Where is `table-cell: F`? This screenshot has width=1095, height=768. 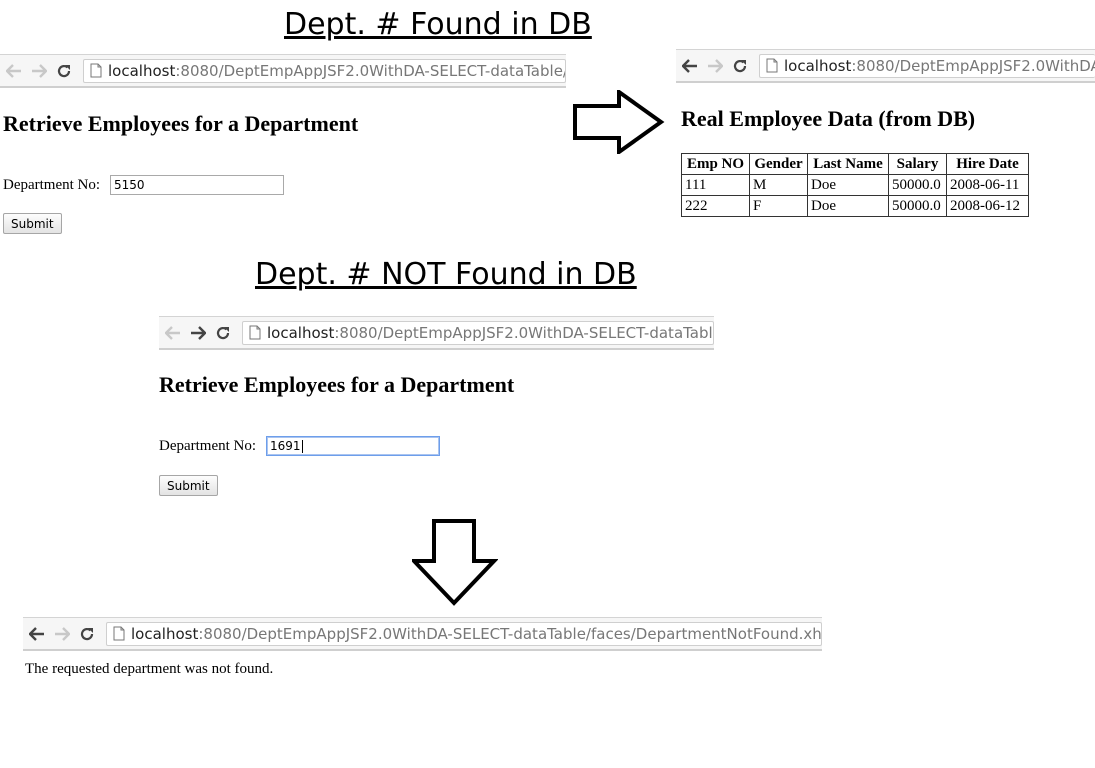 table-cell: F is located at coordinates (778, 206).